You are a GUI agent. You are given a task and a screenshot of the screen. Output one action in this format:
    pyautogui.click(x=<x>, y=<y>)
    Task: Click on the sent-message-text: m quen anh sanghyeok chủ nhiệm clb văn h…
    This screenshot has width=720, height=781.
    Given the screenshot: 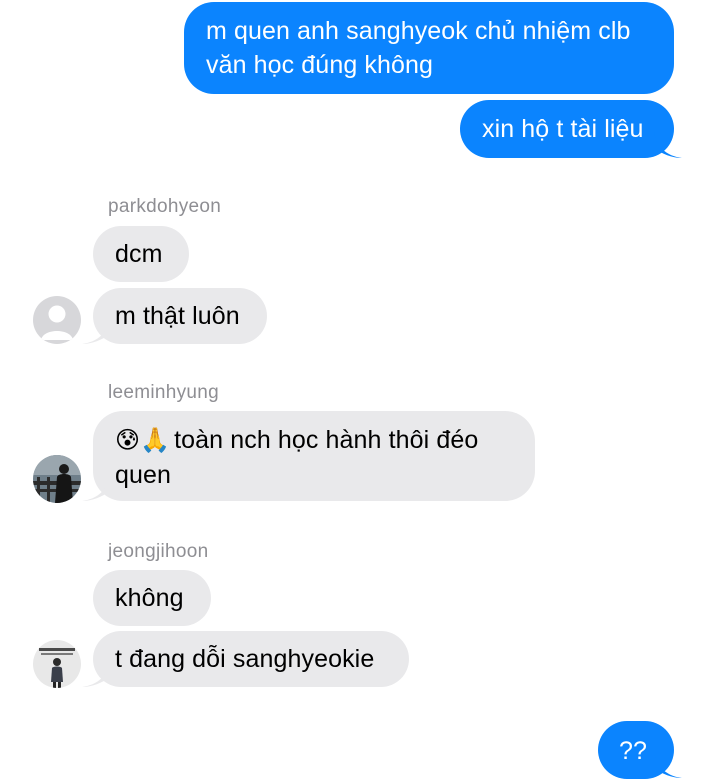 What is the action you would take?
    pyautogui.click(x=418, y=48)
    